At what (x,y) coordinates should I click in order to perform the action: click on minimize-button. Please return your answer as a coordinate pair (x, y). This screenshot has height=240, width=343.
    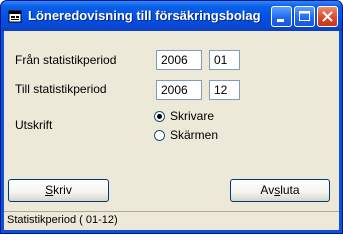
    Looking at the image, I should click on (281, 16).